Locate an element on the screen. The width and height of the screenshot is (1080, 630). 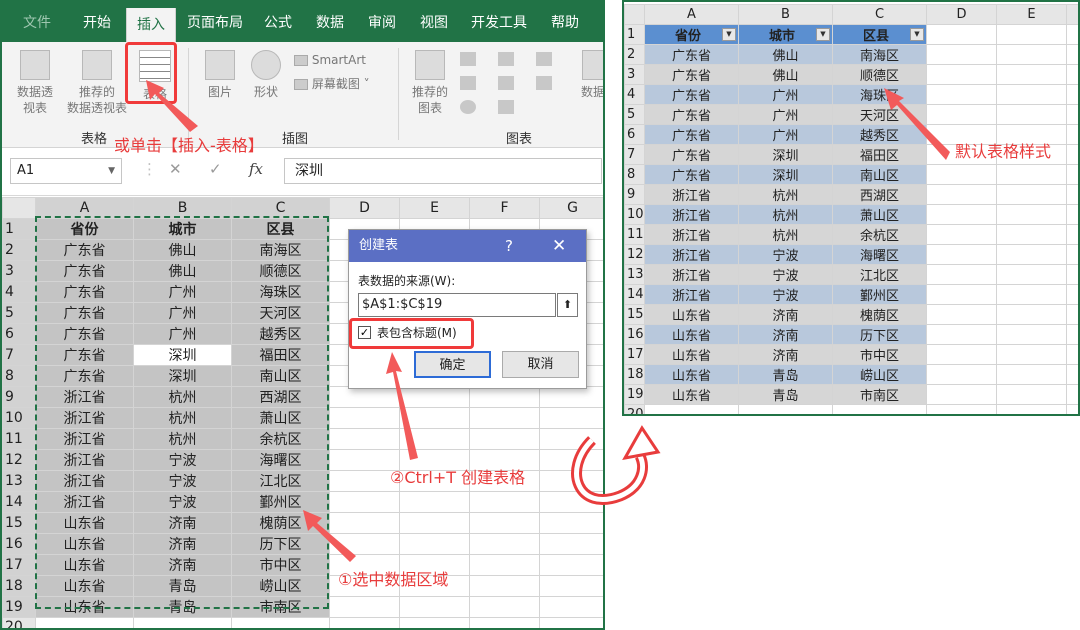
transition-arrow is located at coordinates (616, 465).